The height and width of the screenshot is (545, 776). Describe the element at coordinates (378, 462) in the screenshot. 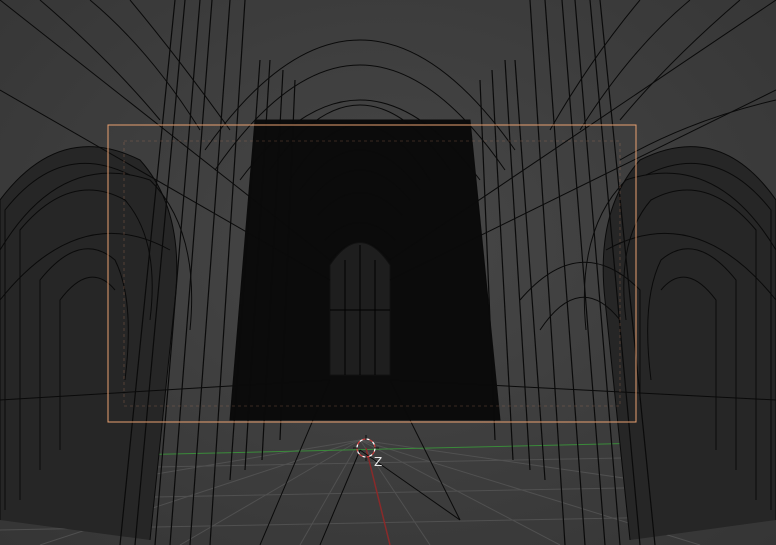

I see `z-axis-label: Z` at that location.